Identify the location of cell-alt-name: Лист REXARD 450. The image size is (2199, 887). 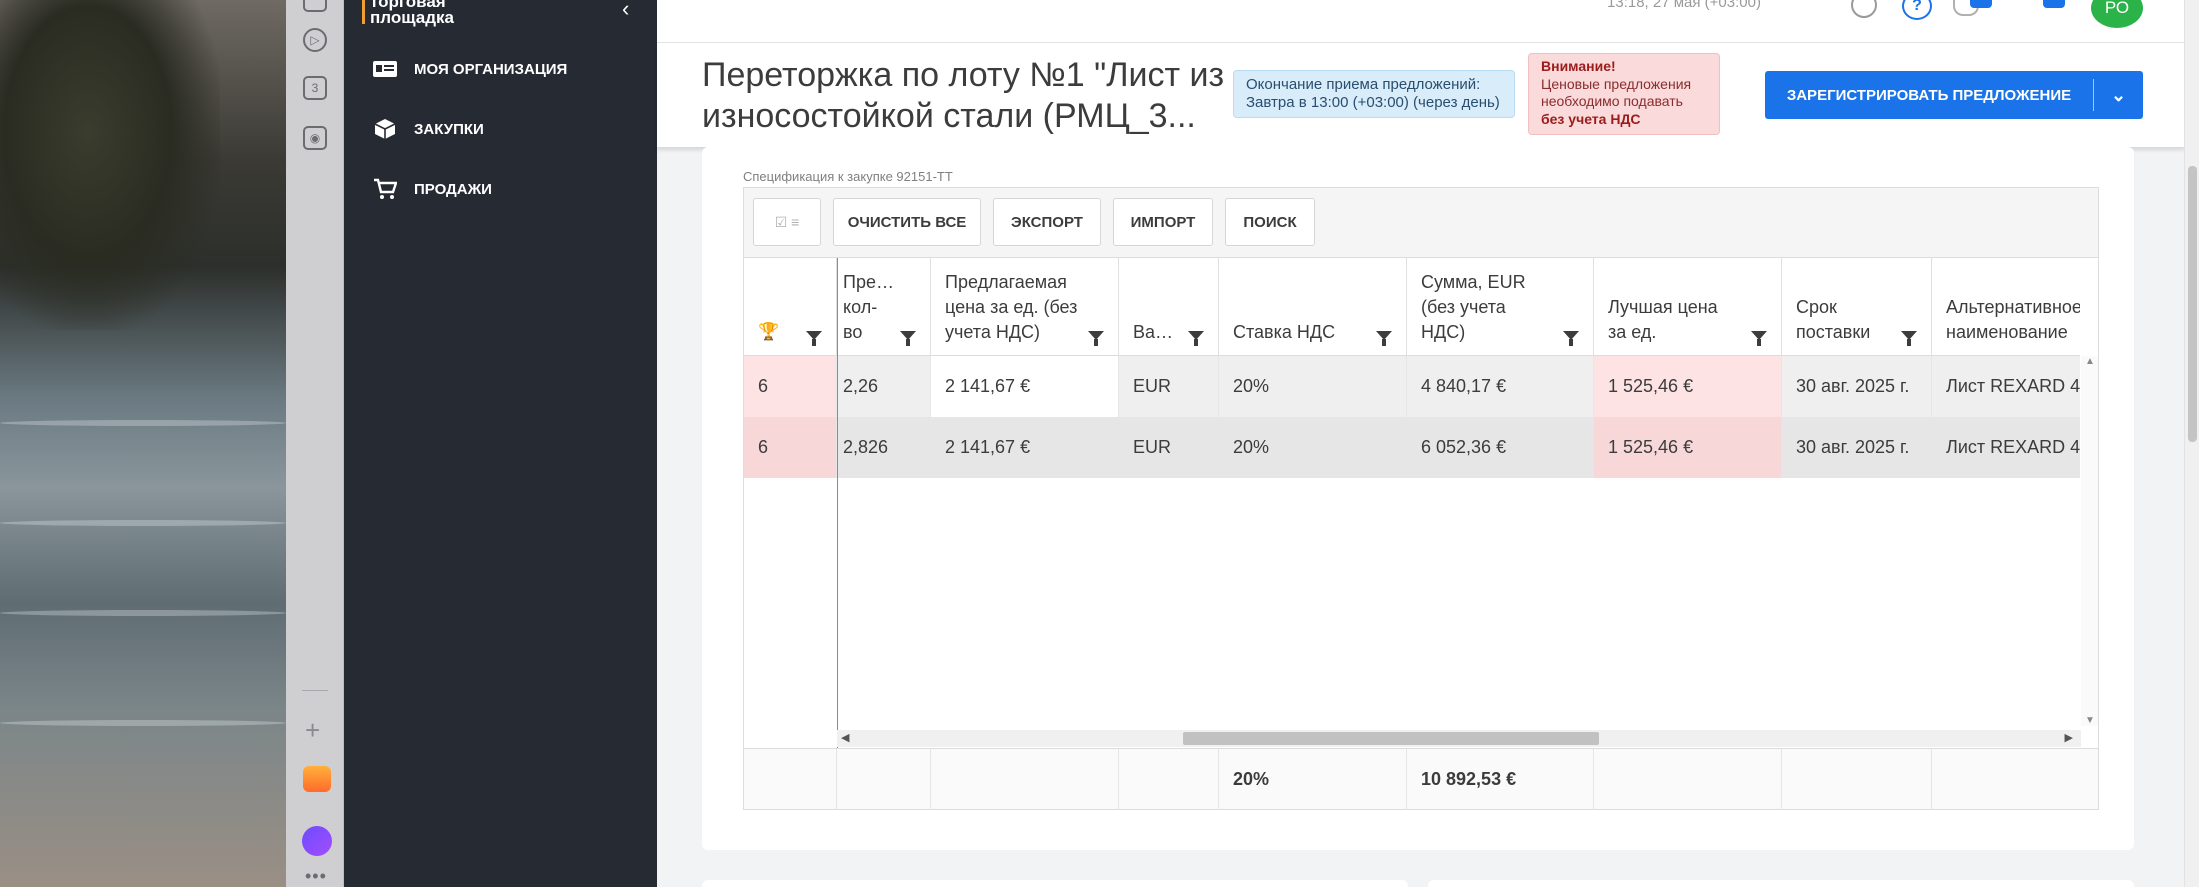
(2006, 447).